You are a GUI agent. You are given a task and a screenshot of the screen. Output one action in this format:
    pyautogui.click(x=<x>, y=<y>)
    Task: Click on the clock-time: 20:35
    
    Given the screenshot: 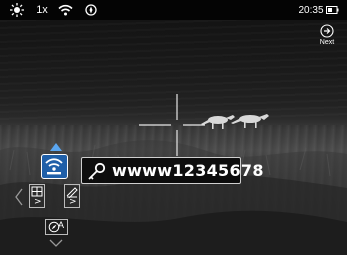 What is the action you would take?
    pyautogui.click(x=311, y=10)
    